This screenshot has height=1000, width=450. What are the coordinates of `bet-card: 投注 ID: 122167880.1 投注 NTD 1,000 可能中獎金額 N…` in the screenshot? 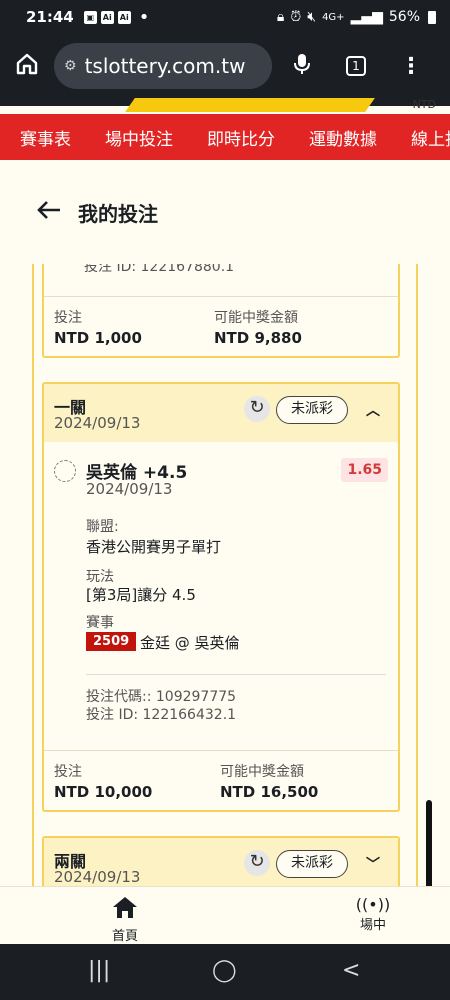 It's located at (221, 311).